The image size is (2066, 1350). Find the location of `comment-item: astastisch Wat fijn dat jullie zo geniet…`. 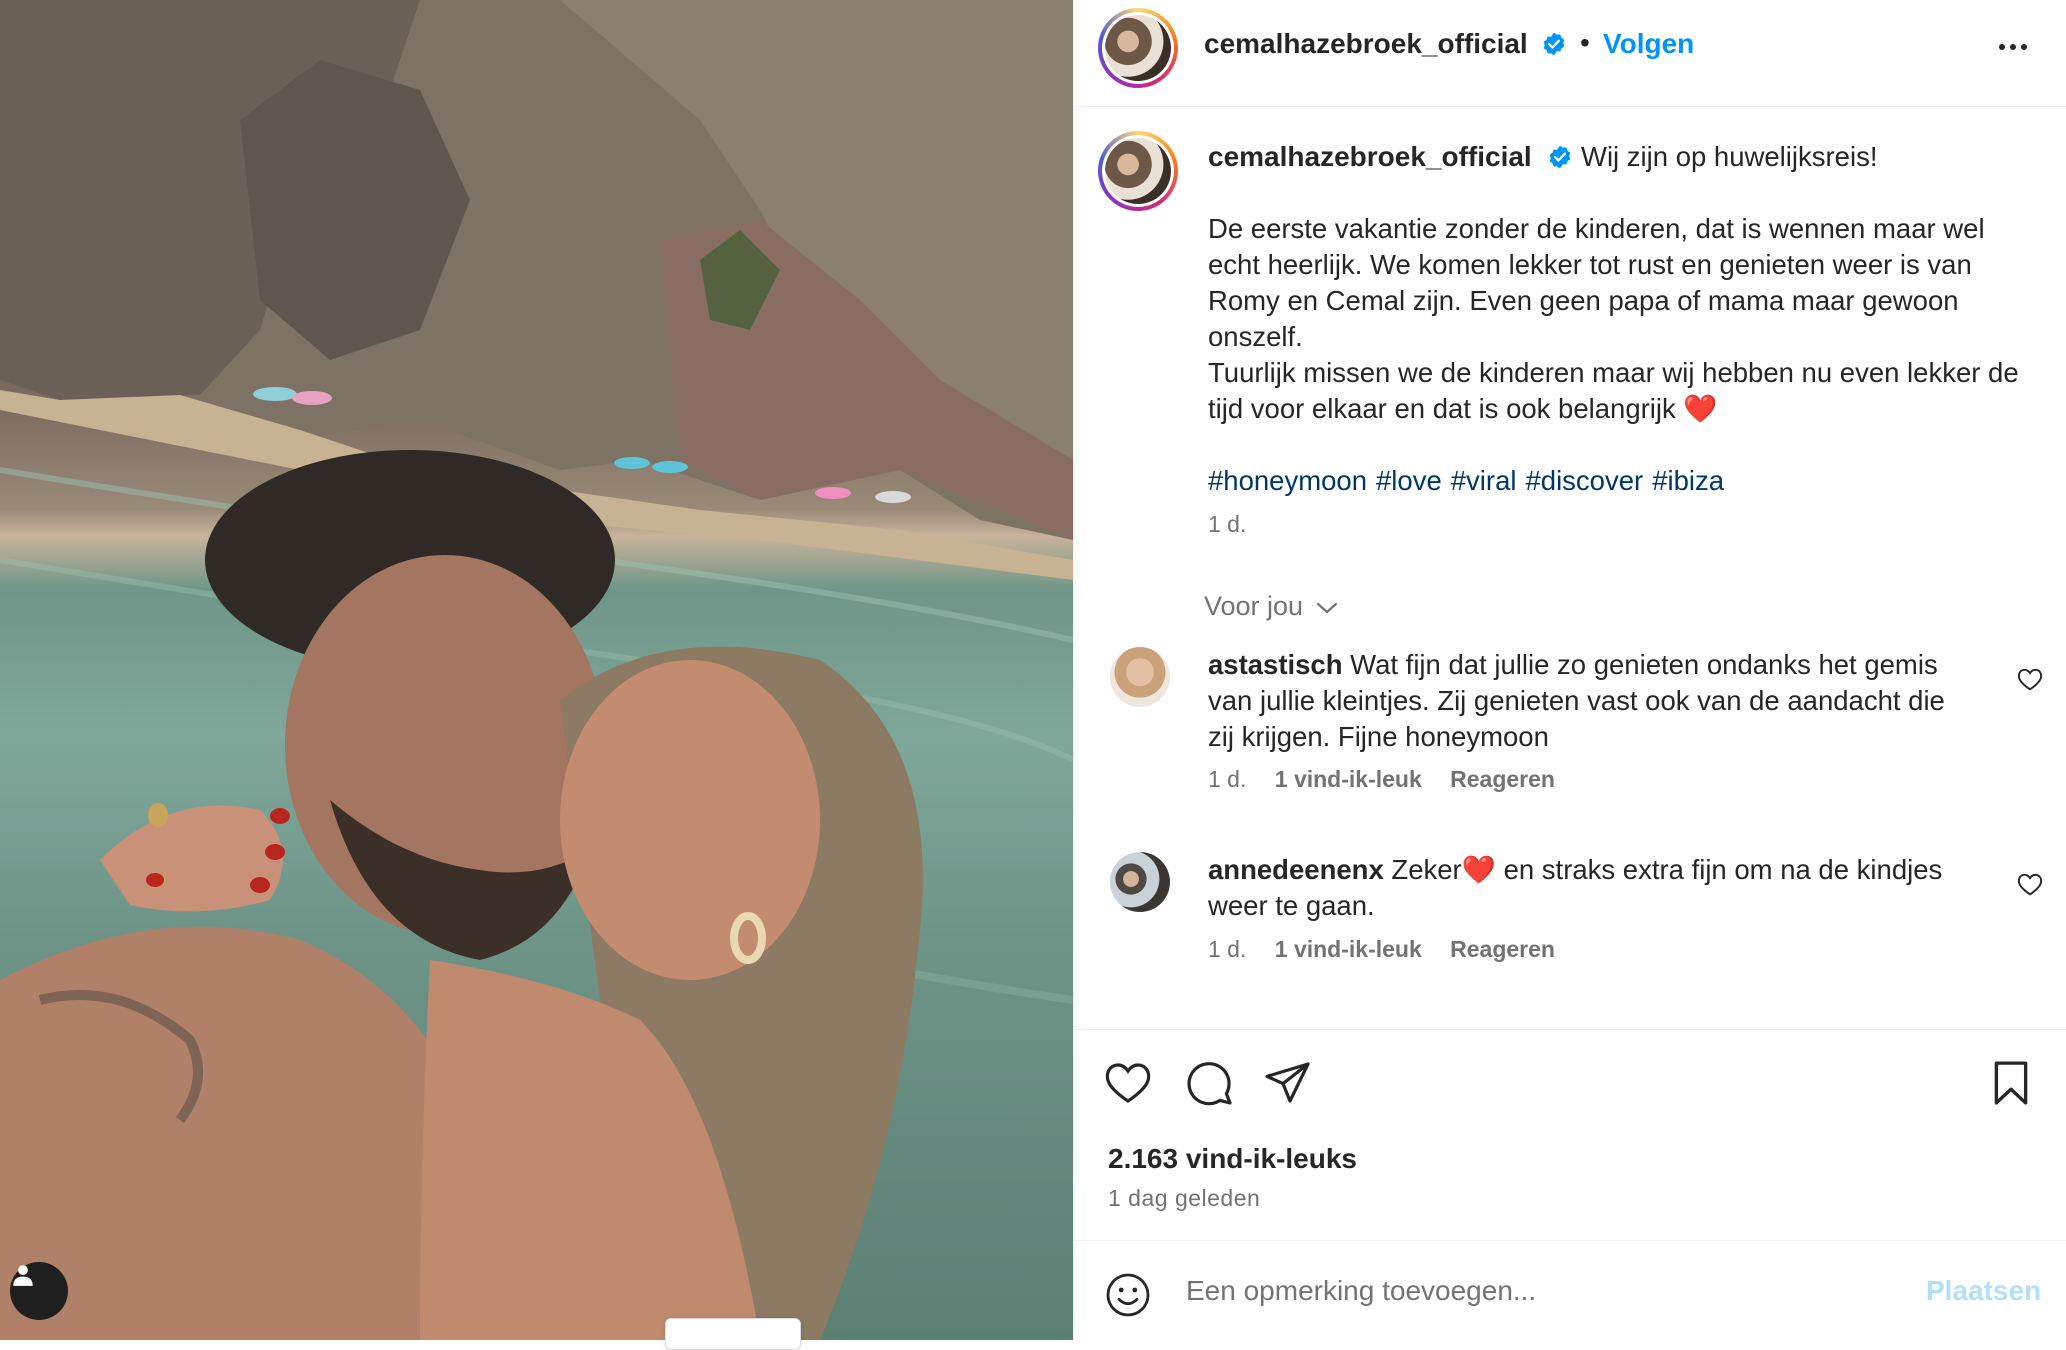

comment-item: astastisch Wat fijn dat jullie zo geniet… is located at coordinates (1578, 722).